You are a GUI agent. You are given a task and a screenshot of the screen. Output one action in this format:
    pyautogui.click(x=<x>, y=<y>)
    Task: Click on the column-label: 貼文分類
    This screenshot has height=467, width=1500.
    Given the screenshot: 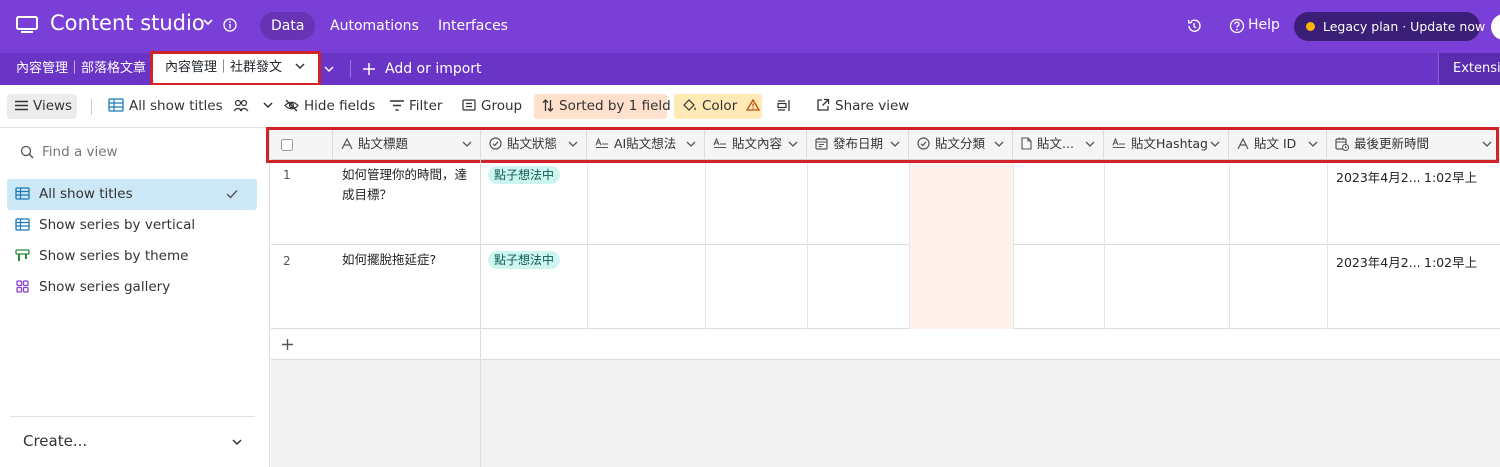 What is the action you would take?
    pyautogui.click(x=960, y=143)
    